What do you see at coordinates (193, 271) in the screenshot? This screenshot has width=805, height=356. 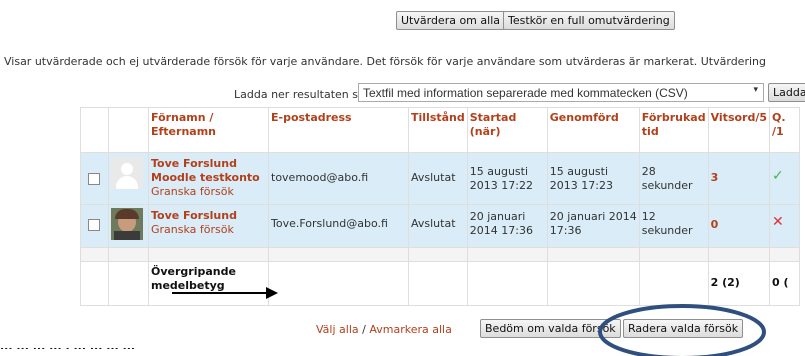 I see `summary-label: Övergripande` at bounding box center [193, 271].